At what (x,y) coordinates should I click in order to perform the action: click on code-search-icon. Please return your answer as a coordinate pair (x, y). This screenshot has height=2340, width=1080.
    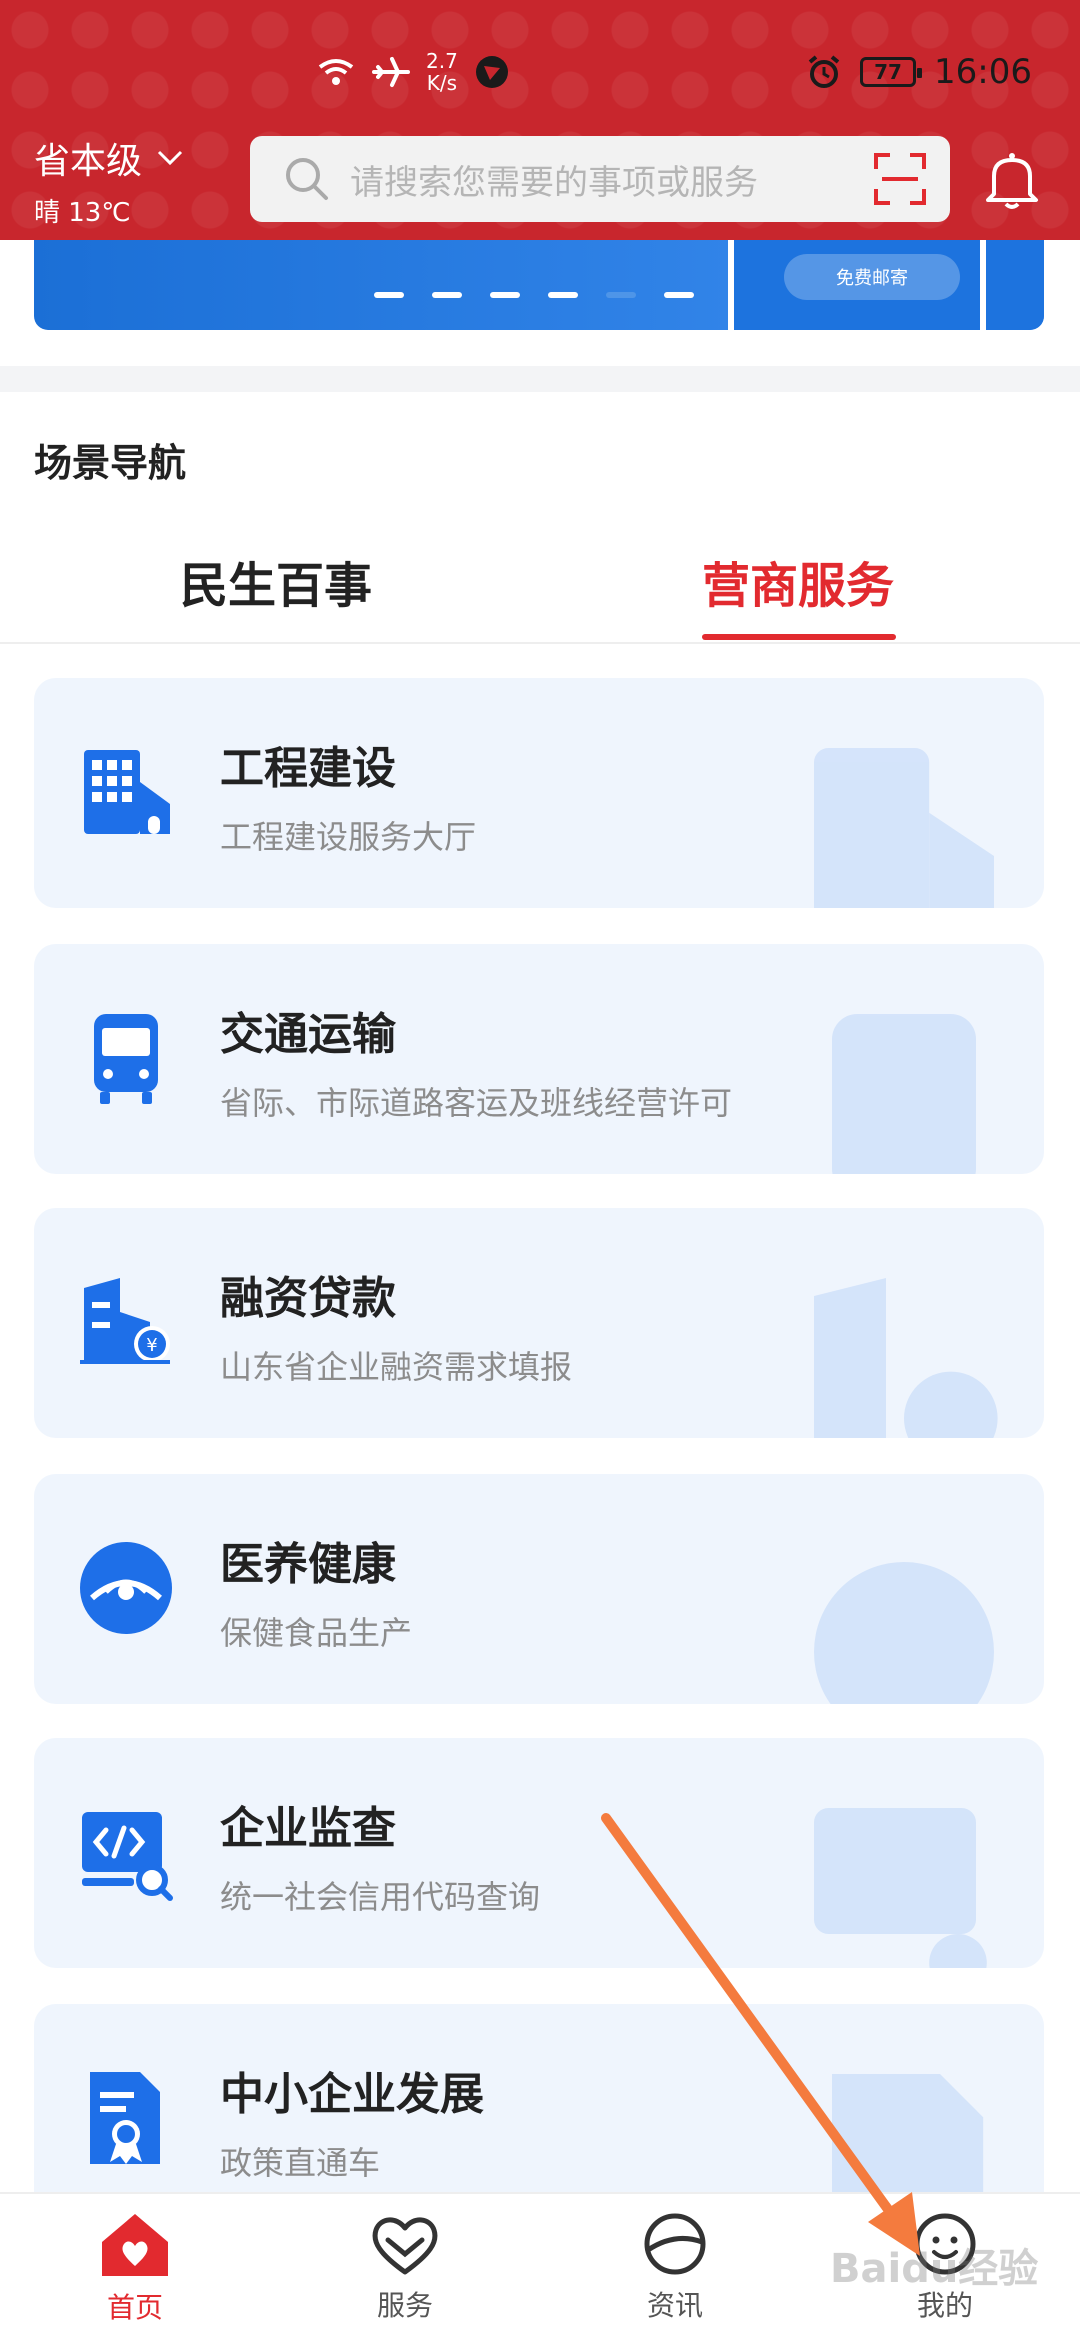
    Looking at the image, I should click on (127, 1856).